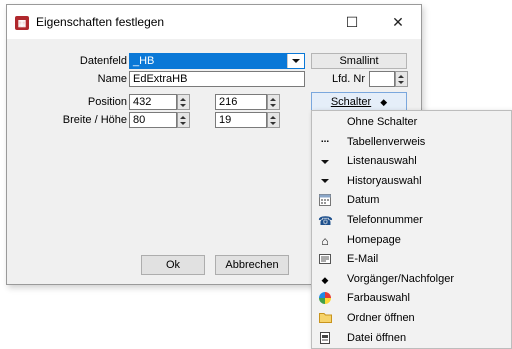  I want to click on house-icon: ⌂, so click(325, 240).